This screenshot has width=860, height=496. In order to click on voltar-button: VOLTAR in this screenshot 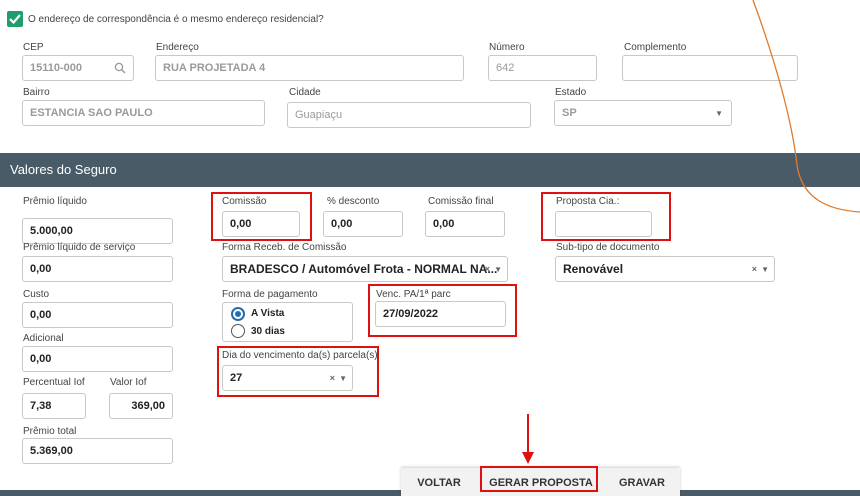, I will do `click(439, 483)`.